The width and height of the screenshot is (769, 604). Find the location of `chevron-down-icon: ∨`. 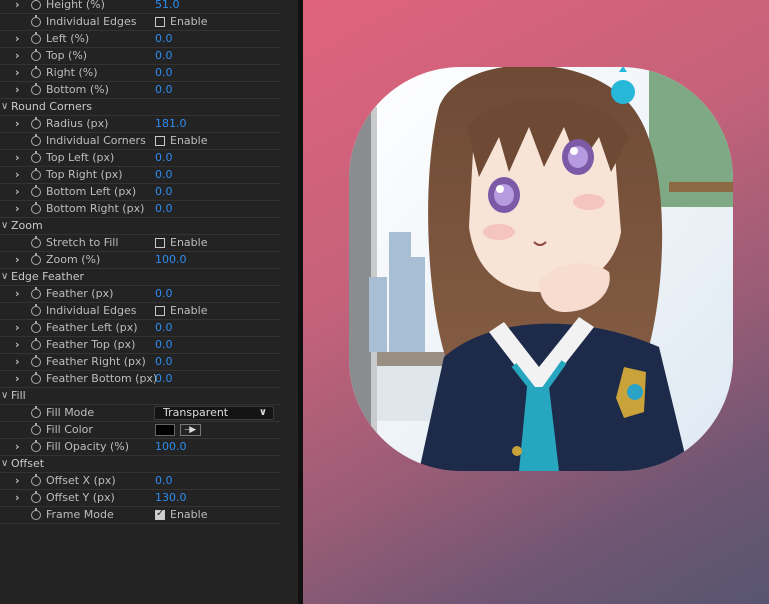

chevron-down-icon: ∨ is located at coordinates (262, 412).